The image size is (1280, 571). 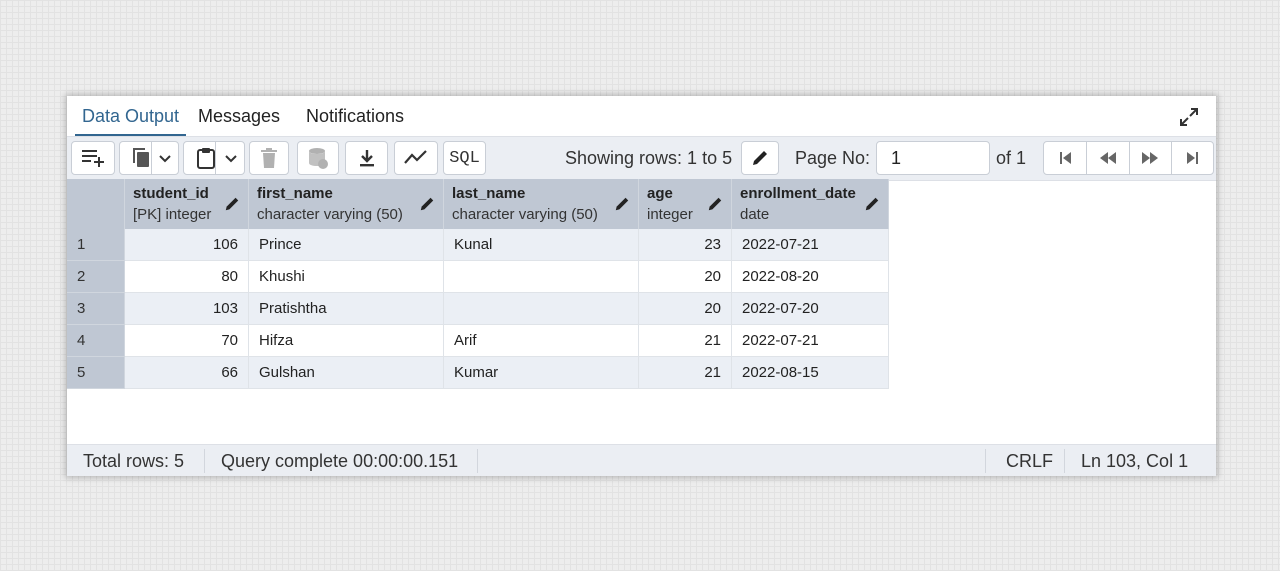 What do you see at coordinates (1066, 158) in the screenshot?
I see `first-page-icon` at bounding box center [1066, 158].